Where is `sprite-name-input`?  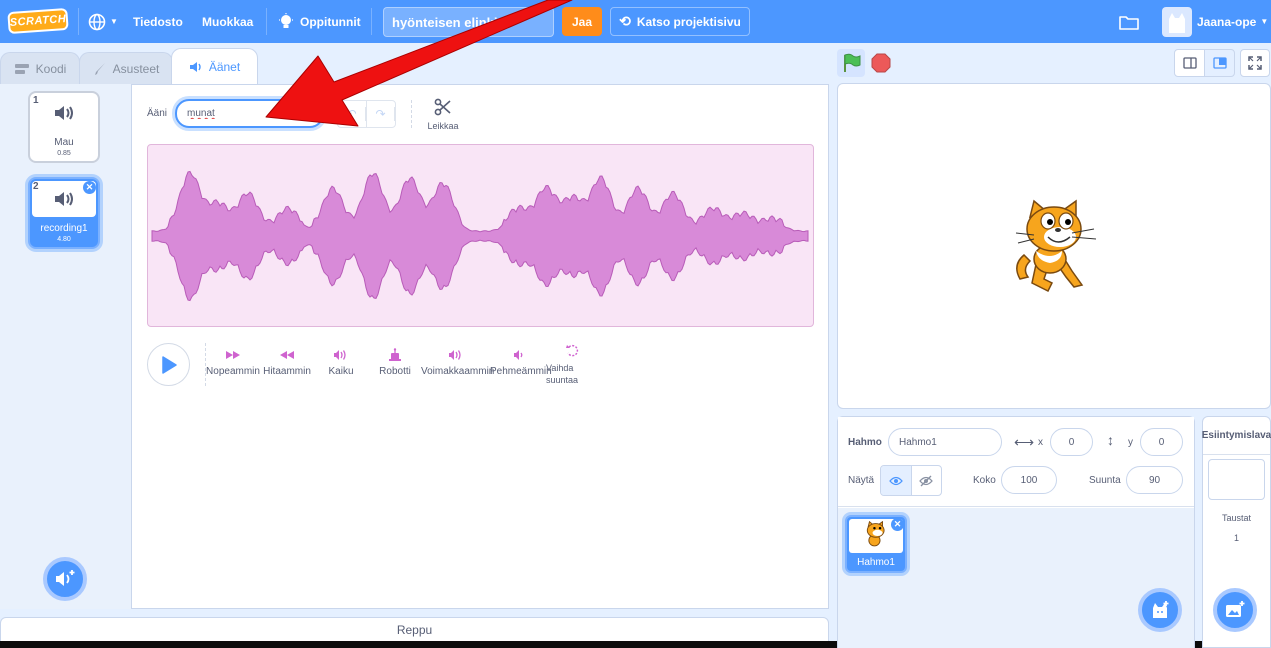
sprite-name-input is located at coordinates (945, 442).